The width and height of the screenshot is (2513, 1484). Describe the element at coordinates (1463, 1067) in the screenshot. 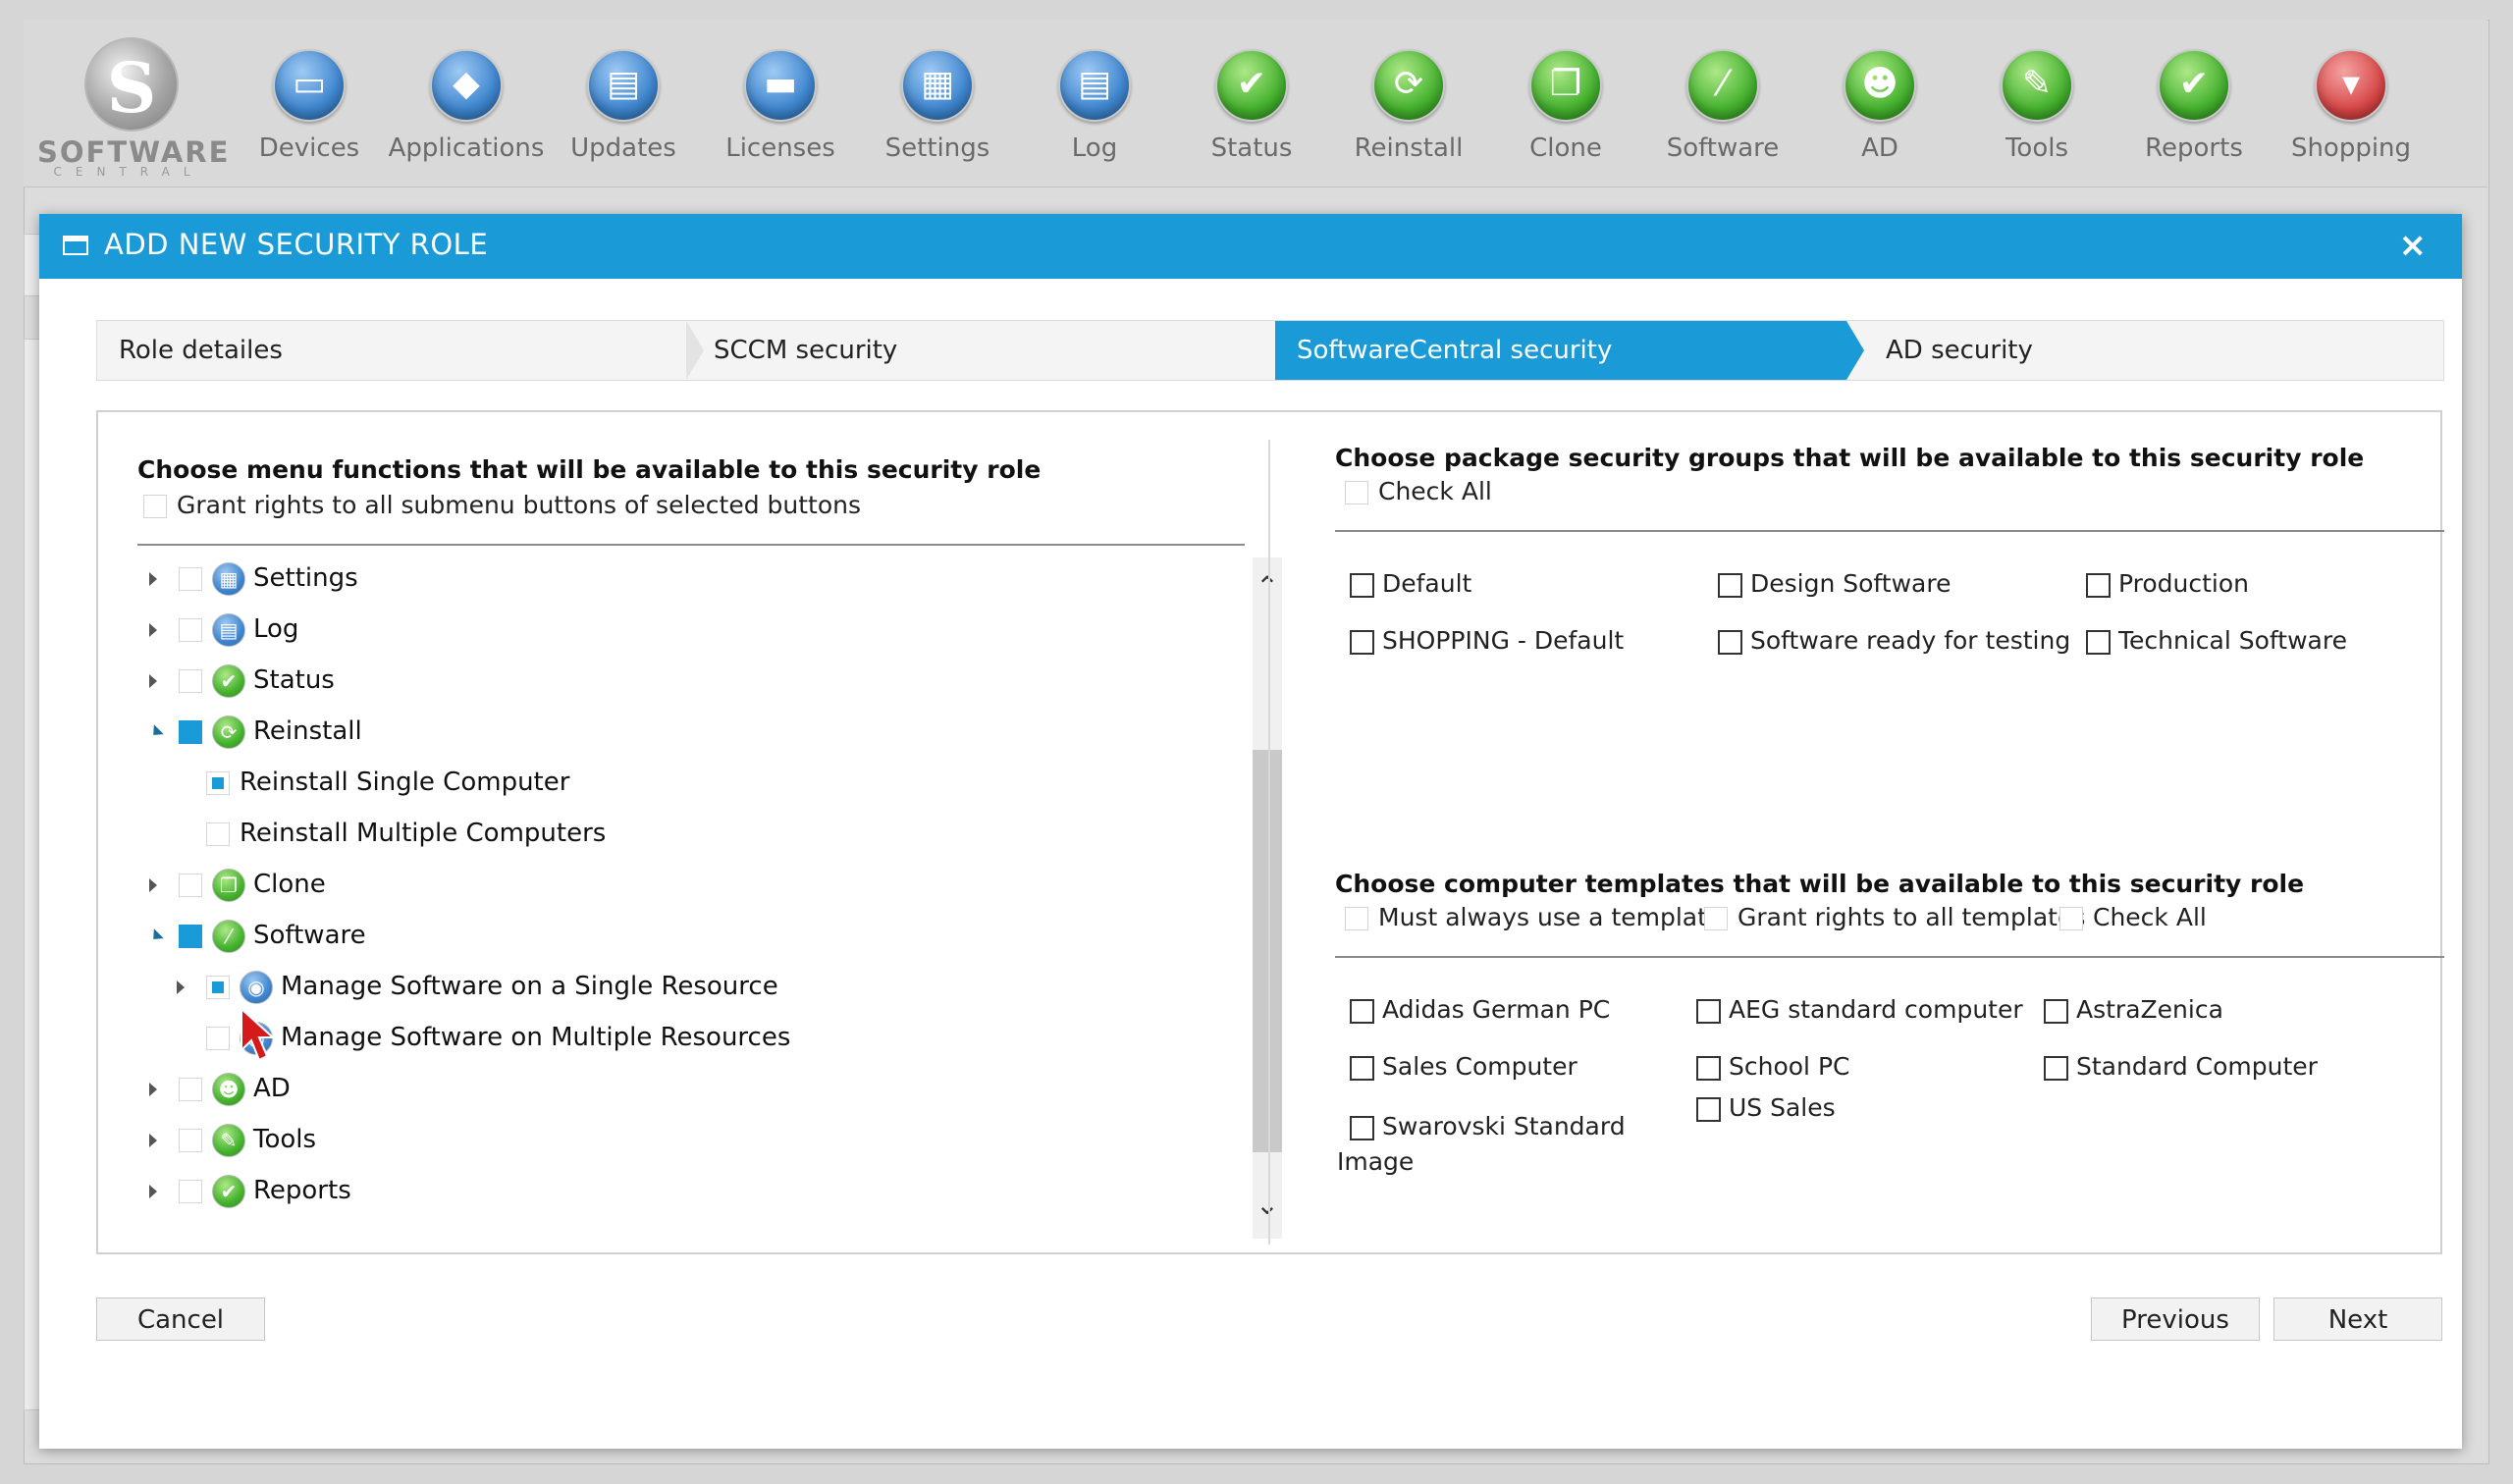

I see `template-checkbox: Sales Computer` at that location.